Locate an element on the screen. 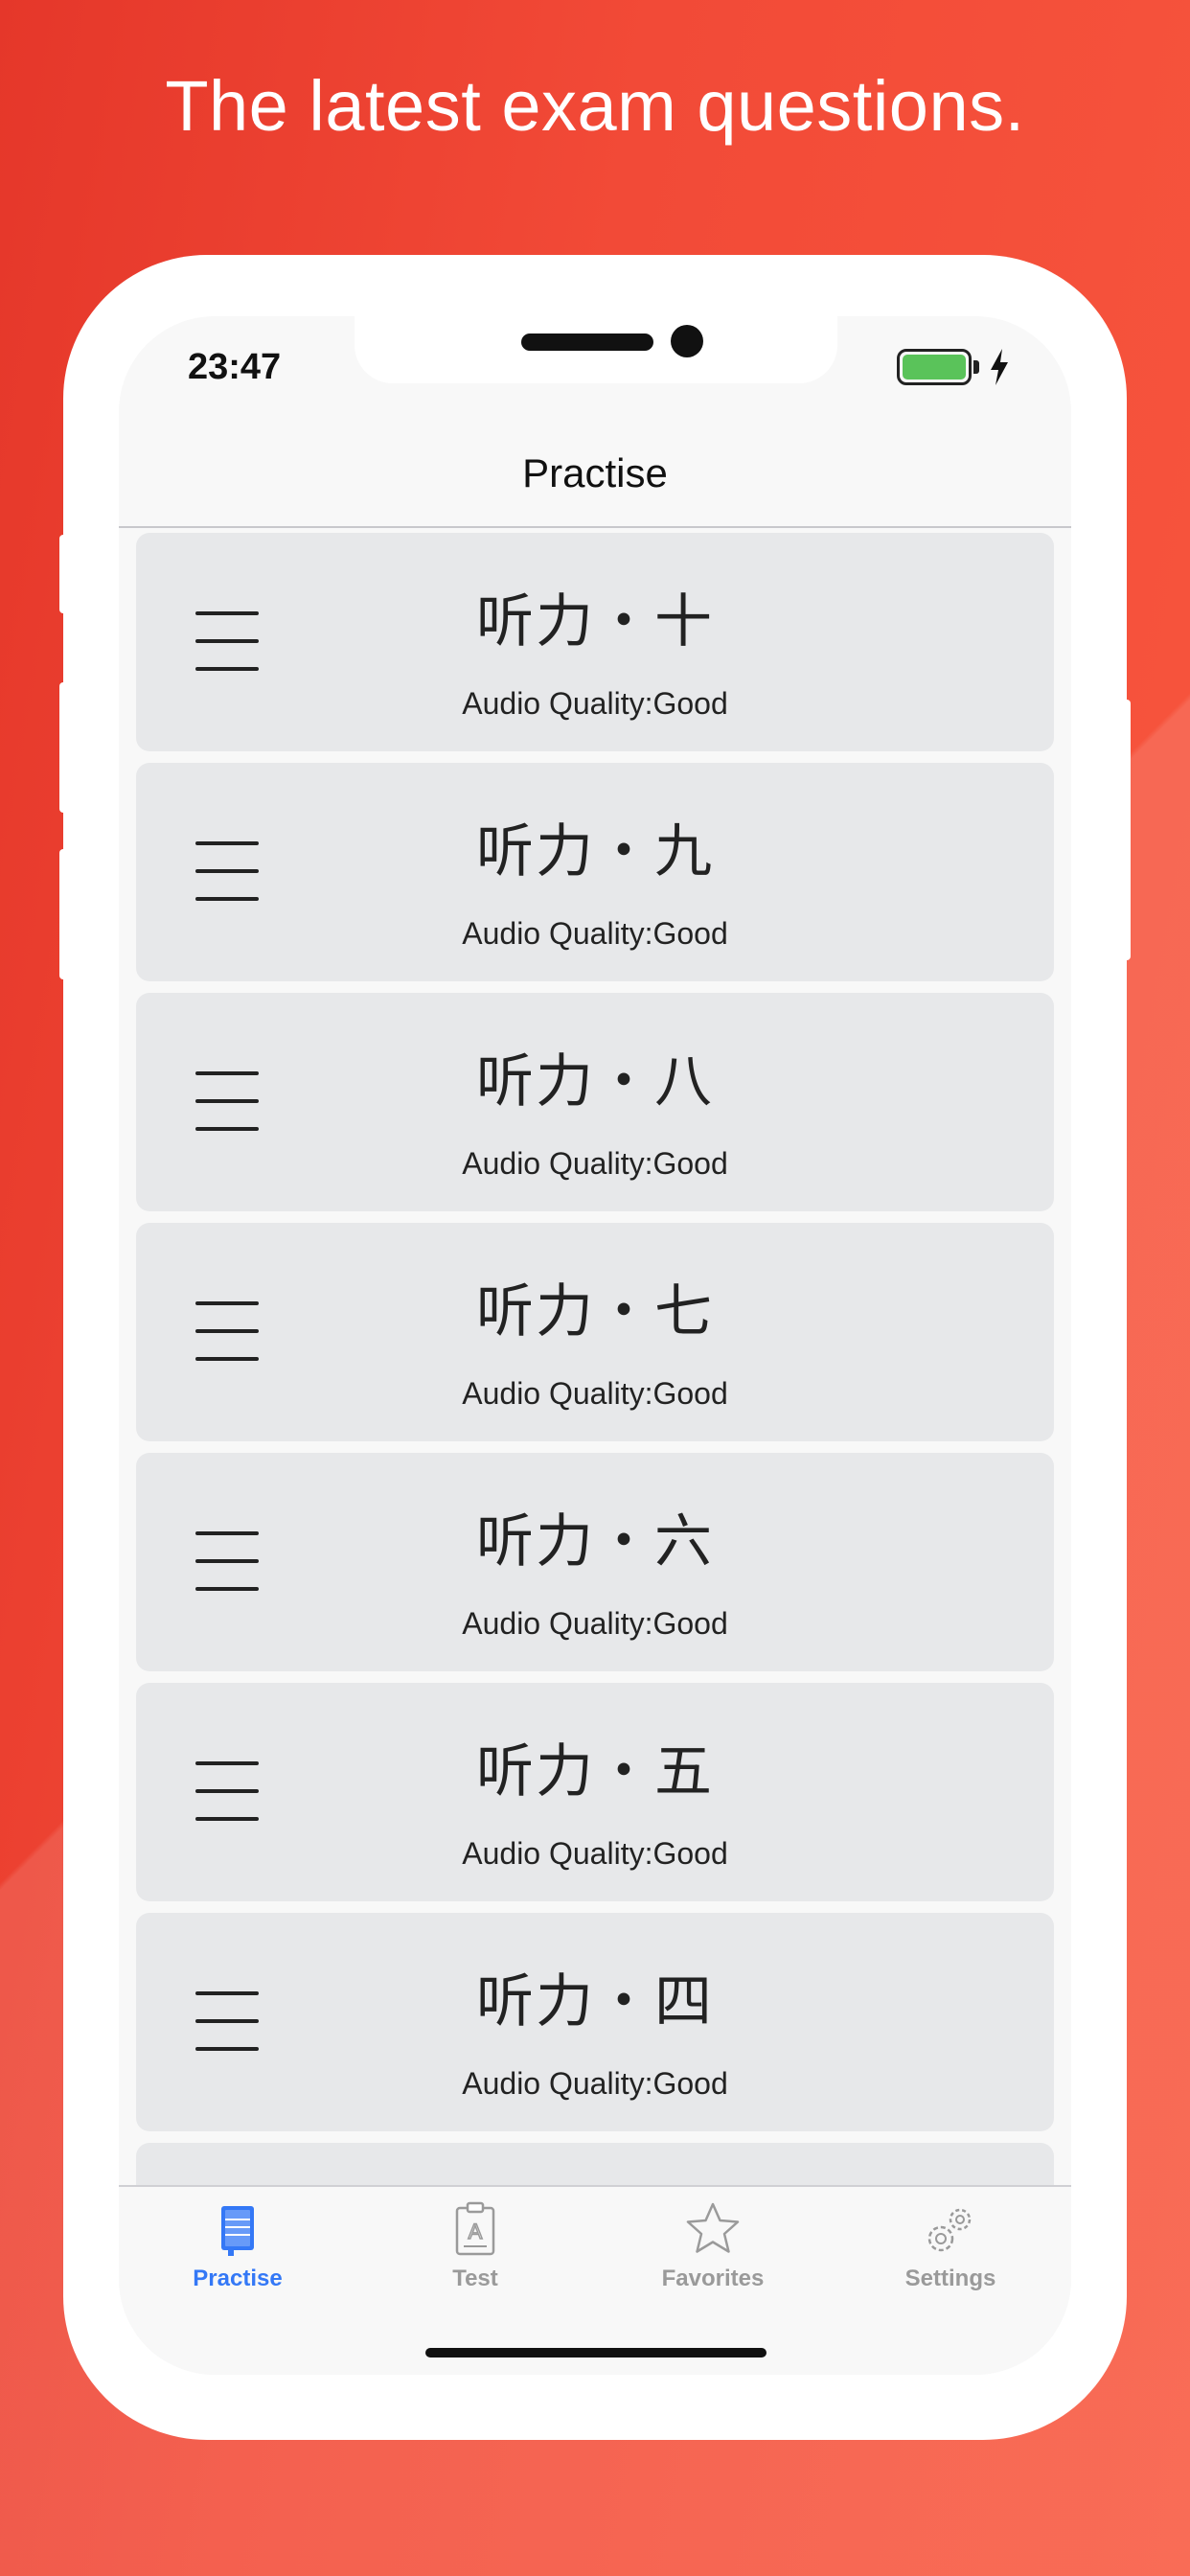  tab-test: A Test is located at coordinates (475, 2244).